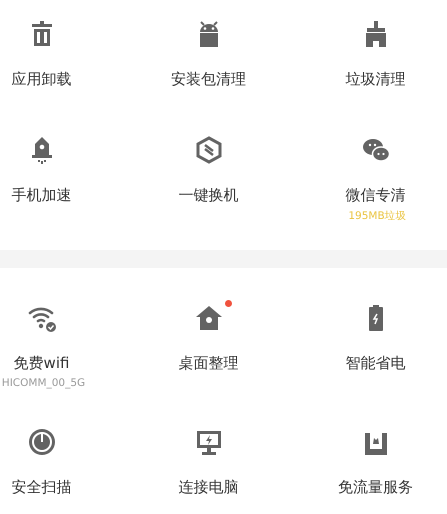  I want to click on tool-item: 连接电脑, so click(208, 470).